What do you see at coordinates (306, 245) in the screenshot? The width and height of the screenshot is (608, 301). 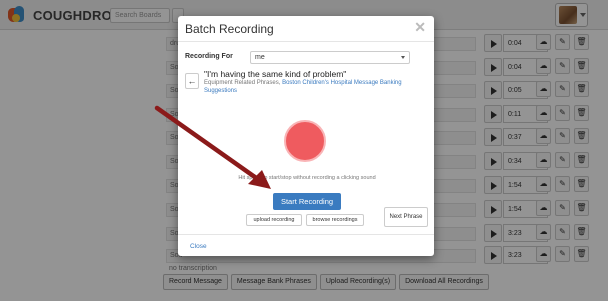 I see `modal-footer: Close` at bounding box center [306, 245].